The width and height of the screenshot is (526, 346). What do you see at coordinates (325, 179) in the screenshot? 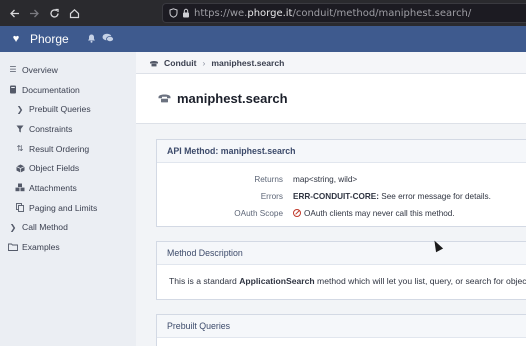
I see `returns-value: map<string, wild>` at bounding box center [325, 179].